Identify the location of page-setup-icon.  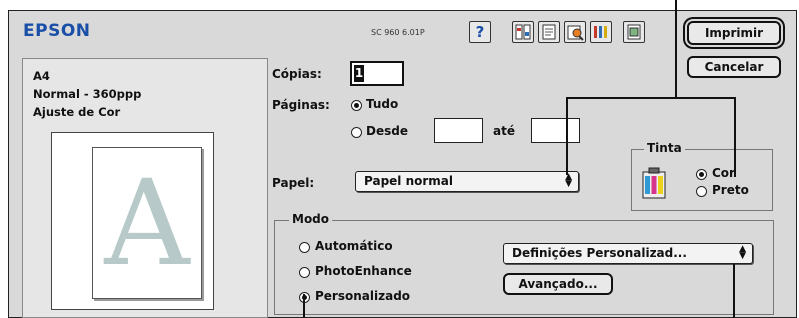
(549, 32).